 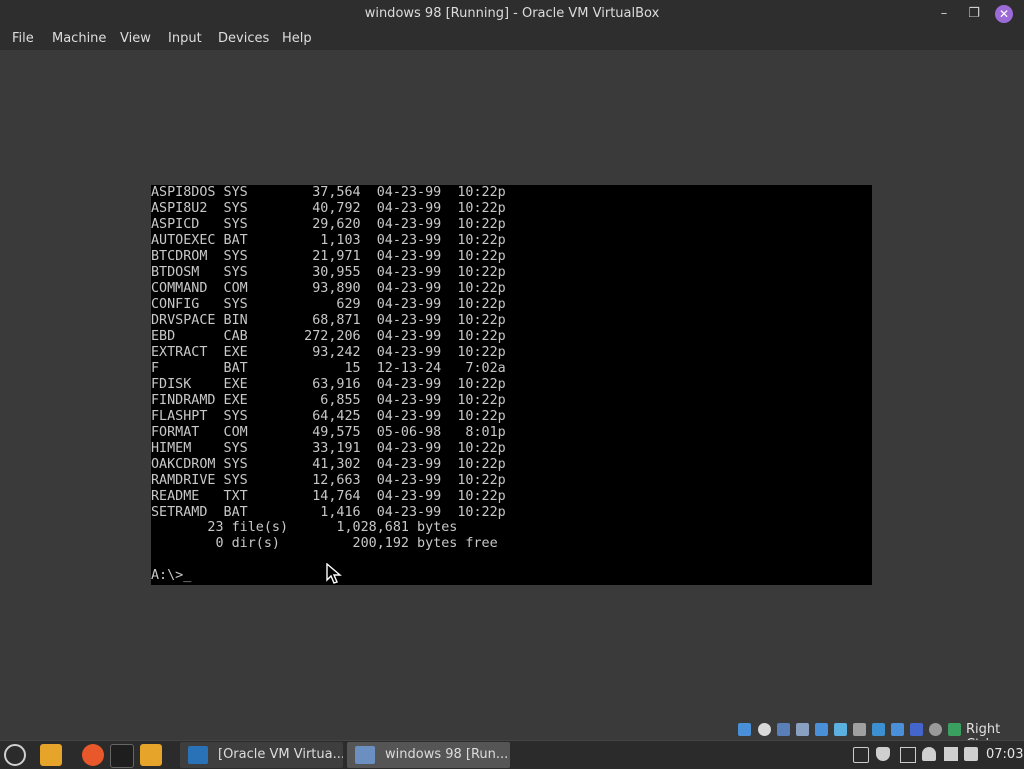 What do you see at coordinates (328, 400) in the screenshot?
I see `dir-entry: FINDRAMD EXE 6,855 04-23-99 10:22p` at bounding box center [328, 400].